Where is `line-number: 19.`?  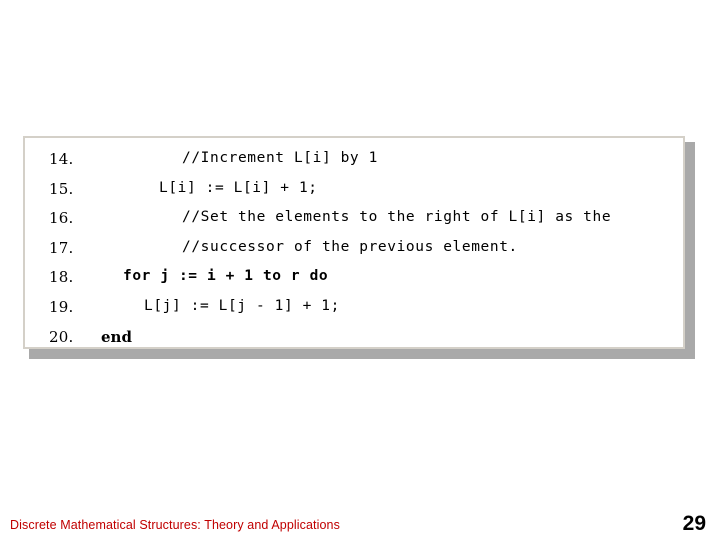
line-number: 19. is located at coordinates (61, 306).